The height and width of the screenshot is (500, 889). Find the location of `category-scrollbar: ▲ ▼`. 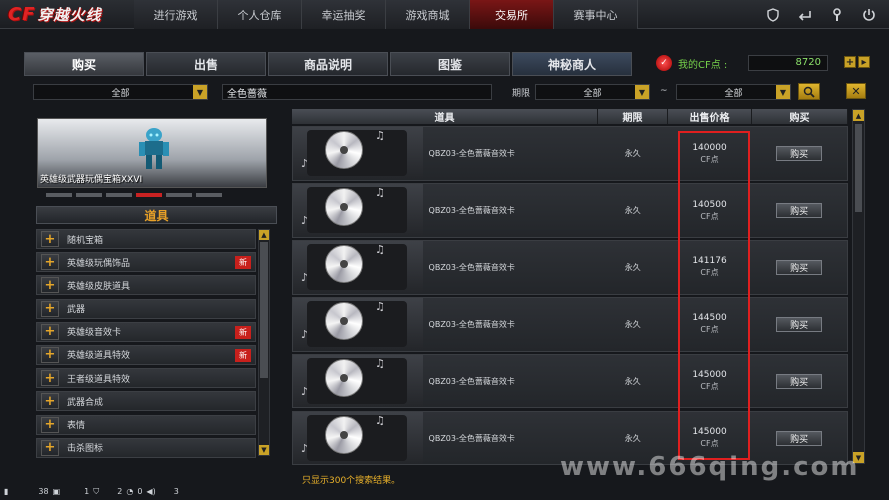

category-scrollbar: ▲ ▼ is located at coordinates (264, 342).